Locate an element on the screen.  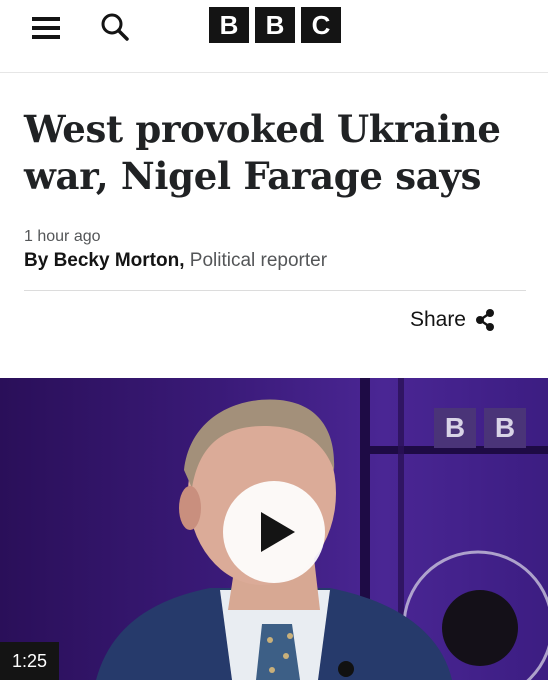
studio-logo: B B is located at coordinates (480, 428).